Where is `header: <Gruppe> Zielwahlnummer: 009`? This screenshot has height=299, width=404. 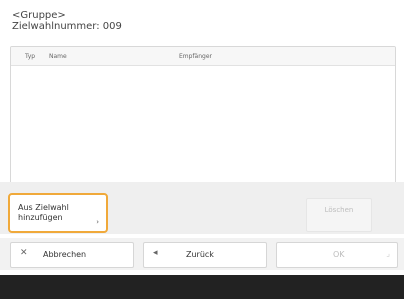 header: <Gruppe> Zielwahlnummer: 009 is located at coordinates (67, 21).